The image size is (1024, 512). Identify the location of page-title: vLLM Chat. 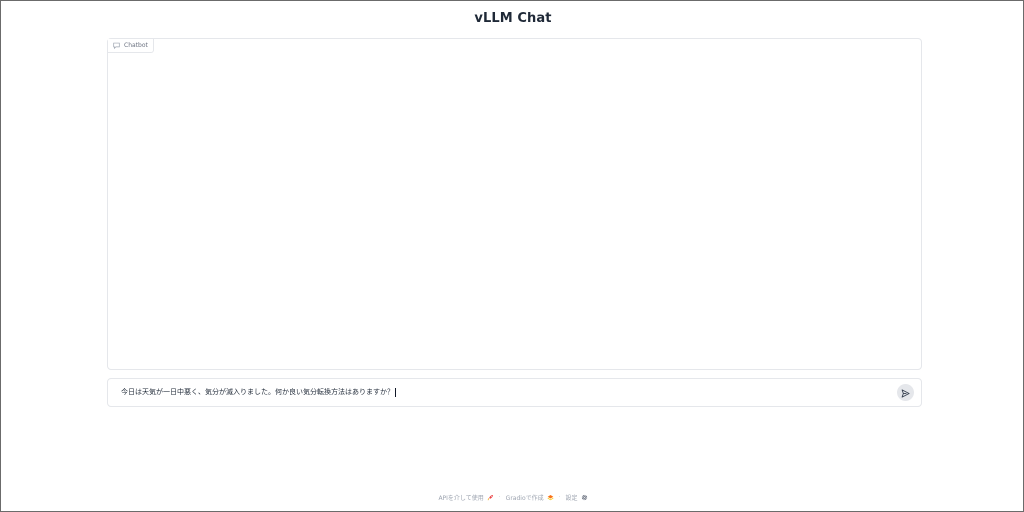
(513, 18).